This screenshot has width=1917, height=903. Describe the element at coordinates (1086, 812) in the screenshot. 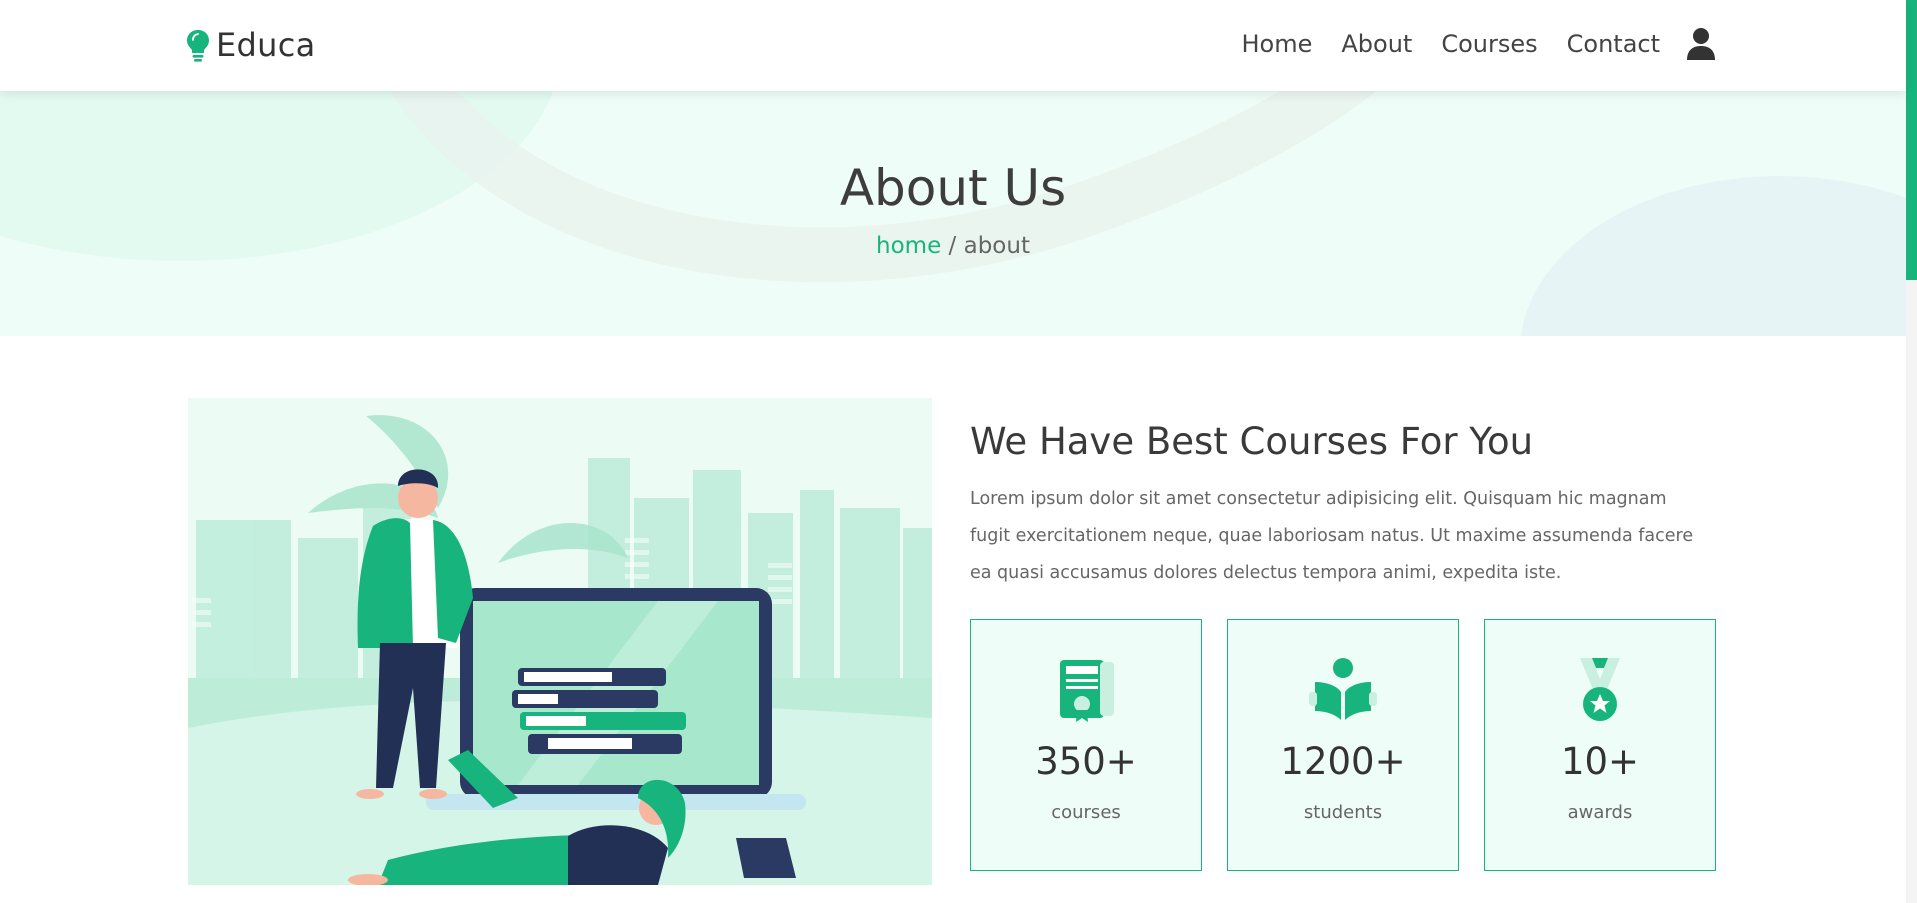

I see `stat-label: courses` at that location.